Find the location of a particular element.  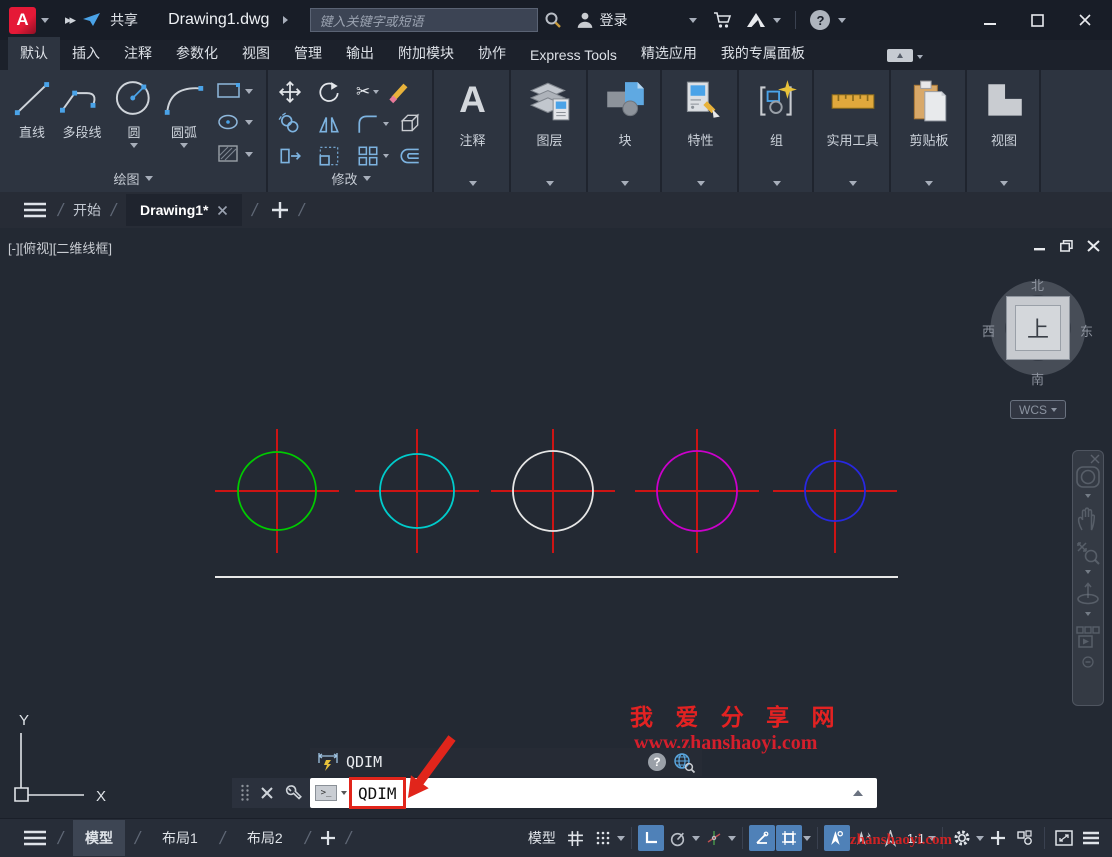

command-suggestion-row: QDIM ? is located at coordinates (506, 762).